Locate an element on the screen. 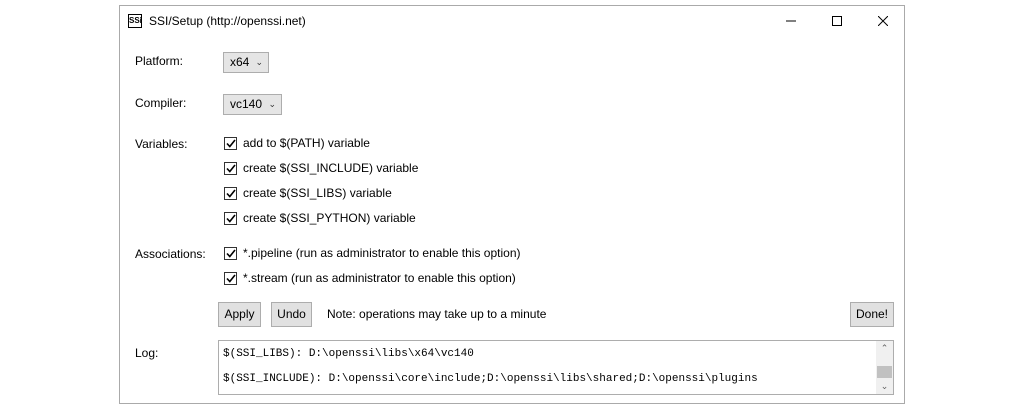  log-label: Log: is located at coordinates (147, 353).